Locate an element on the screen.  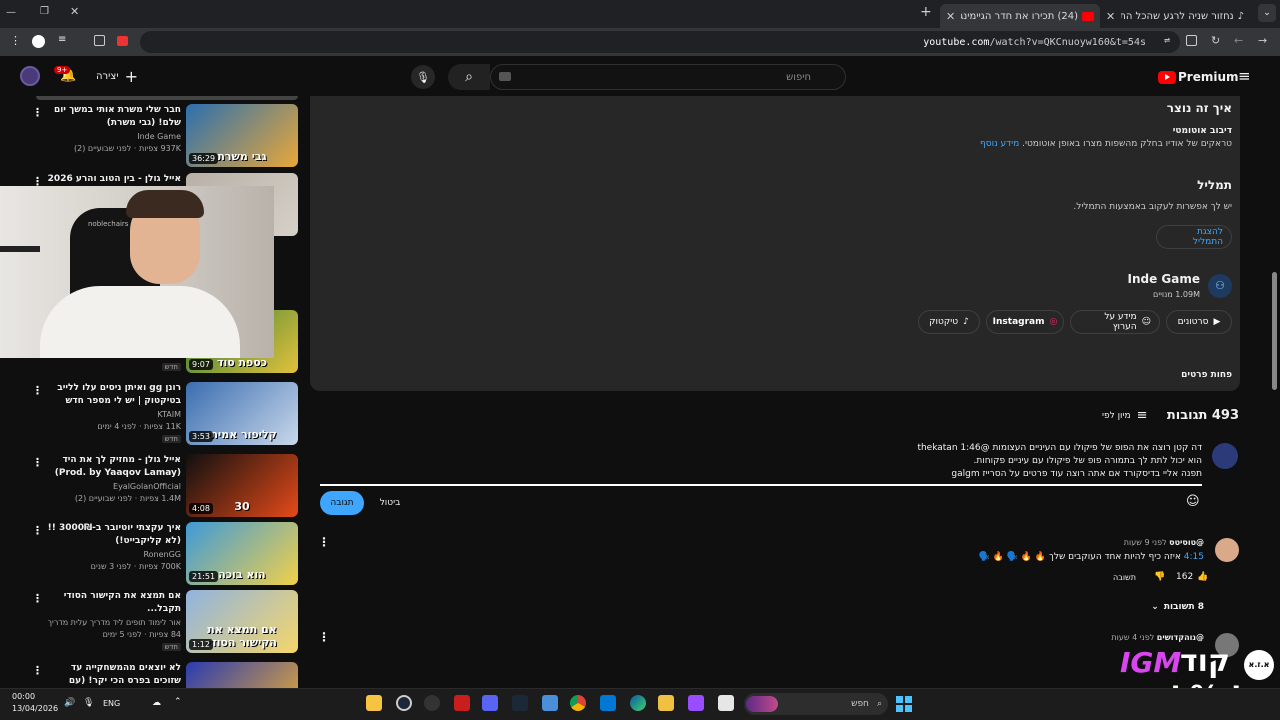
side-panel-icon is located at coordinates (1191, 40).